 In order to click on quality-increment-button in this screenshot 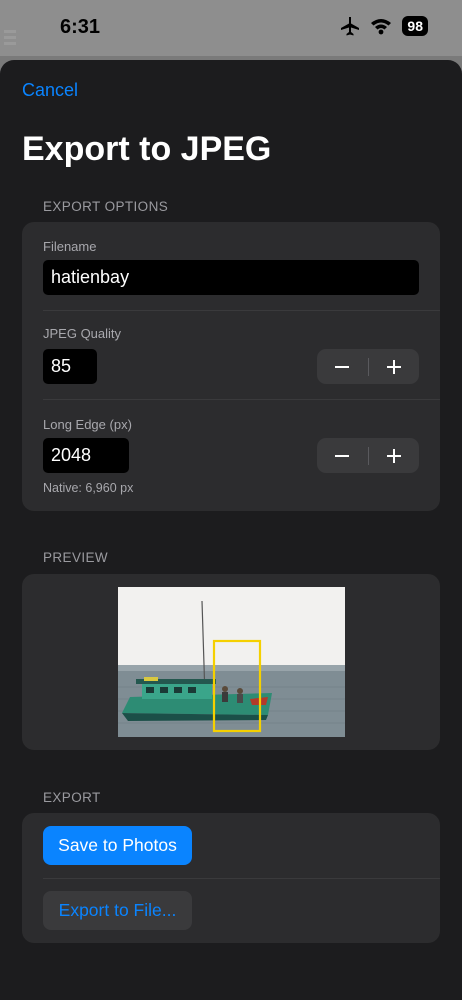, I will do `click(394, 366)`.